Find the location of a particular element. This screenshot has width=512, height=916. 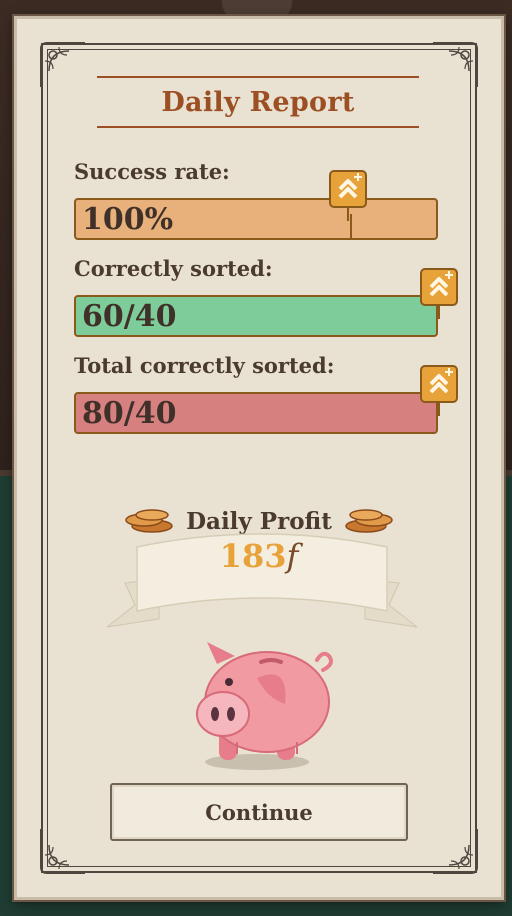

title-banner: Daily Report is located at coordinates (258, 102).